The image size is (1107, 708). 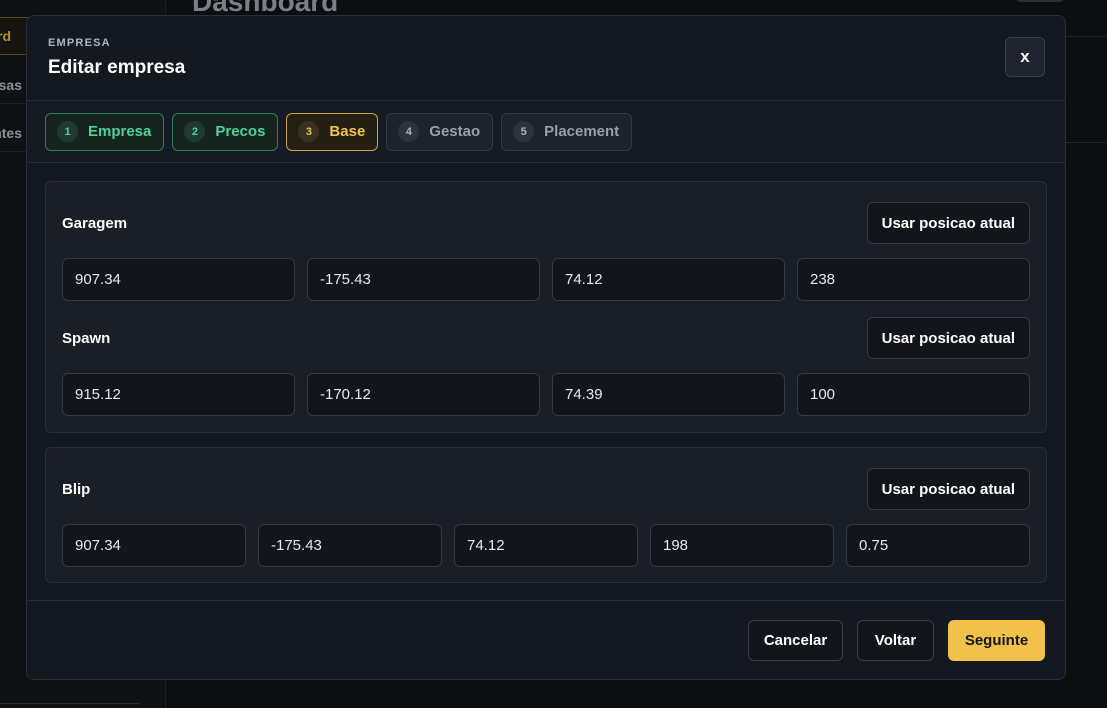 I want to click on spawn-heading-input, so click(x=913, y=394).